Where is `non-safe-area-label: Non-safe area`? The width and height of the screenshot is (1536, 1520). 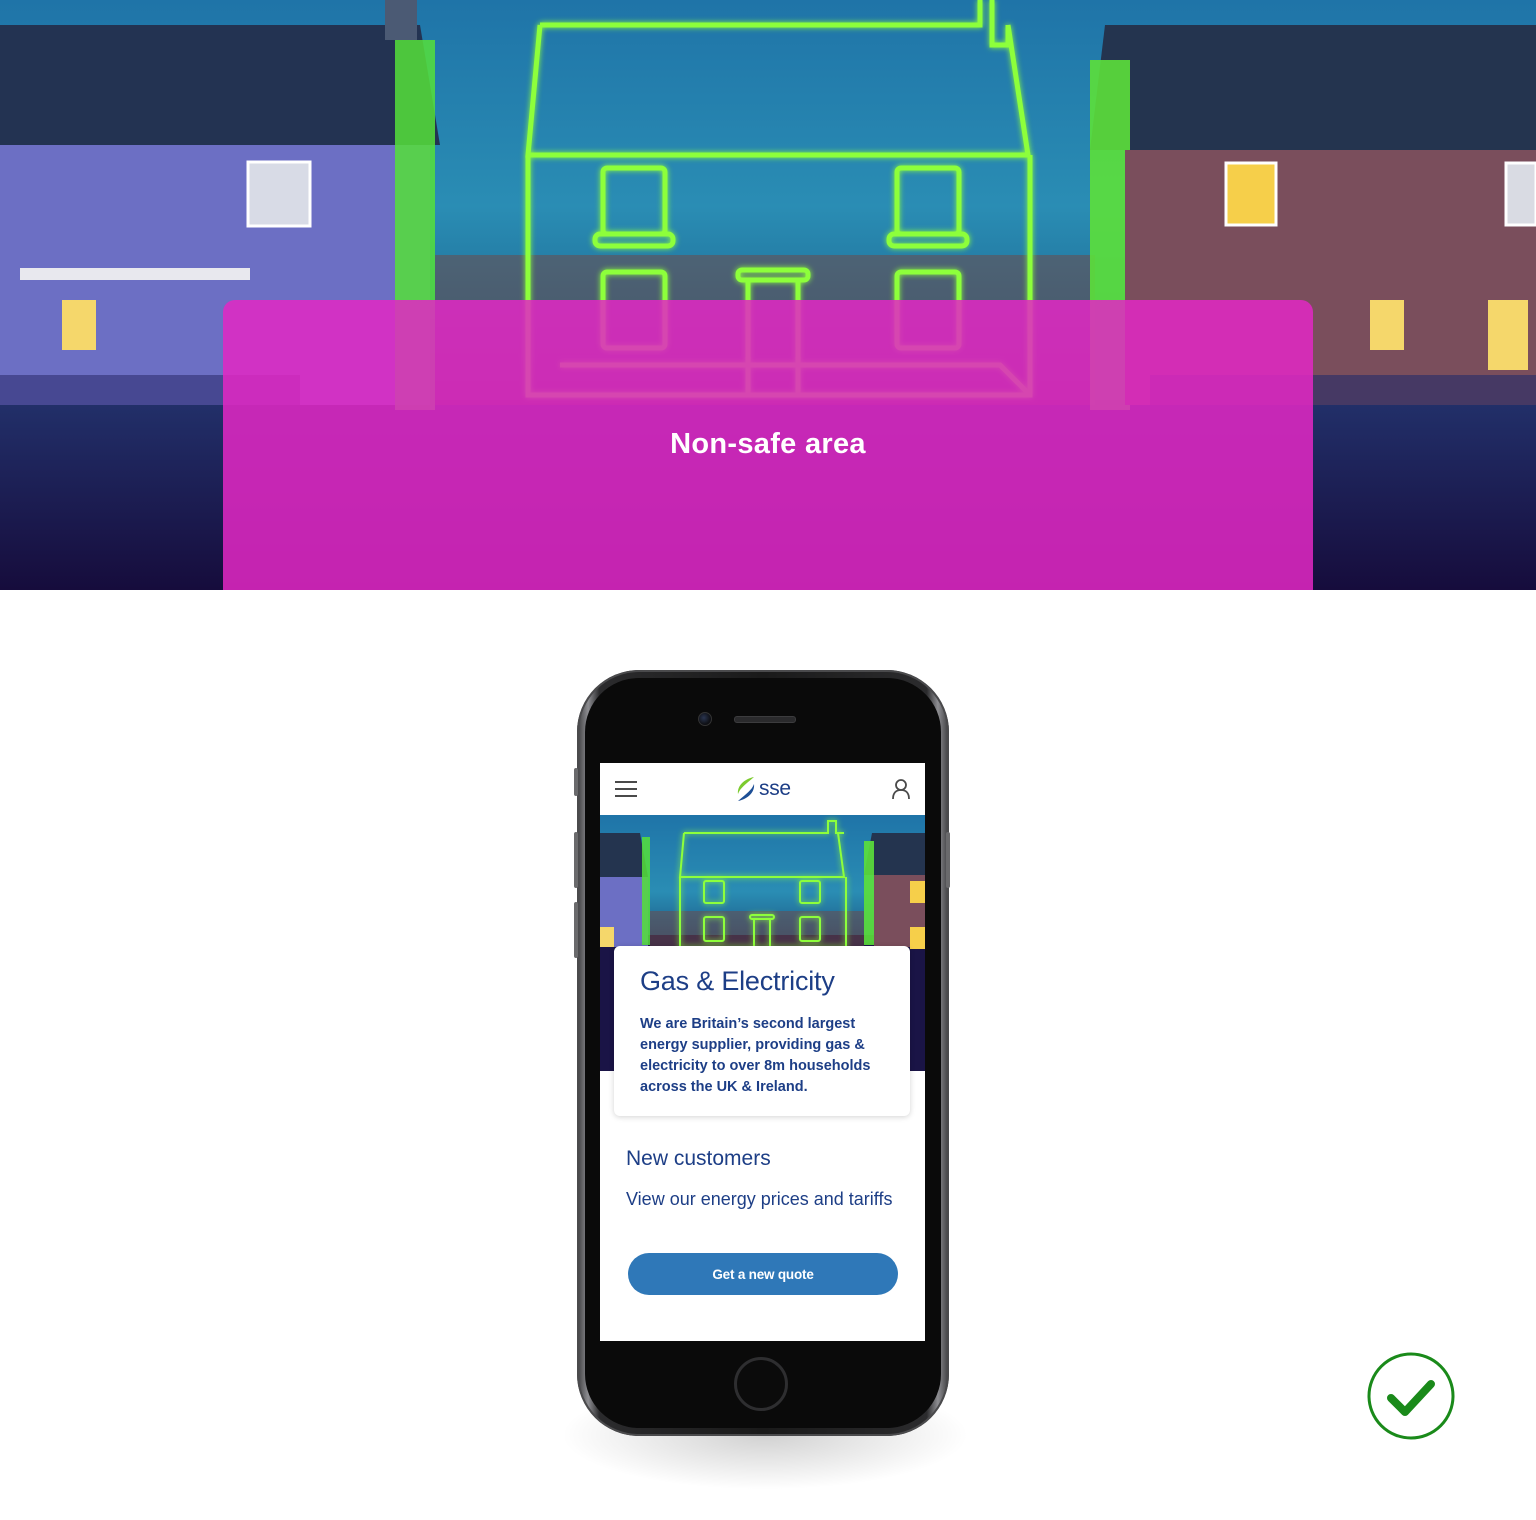
non-safe-area-label: Non-safe area is located at coordinates (768, 444).